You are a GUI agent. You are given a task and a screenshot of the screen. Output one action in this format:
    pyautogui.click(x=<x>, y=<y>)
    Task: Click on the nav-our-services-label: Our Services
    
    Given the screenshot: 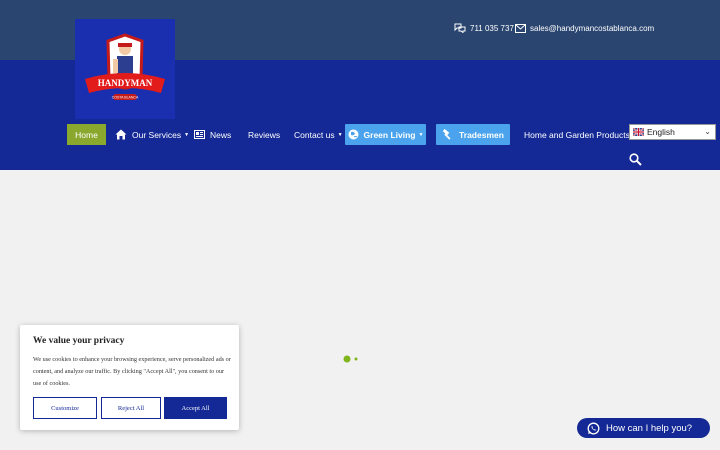 What is the action you would take?
    pyautogui.click(x=157, y=134)
    